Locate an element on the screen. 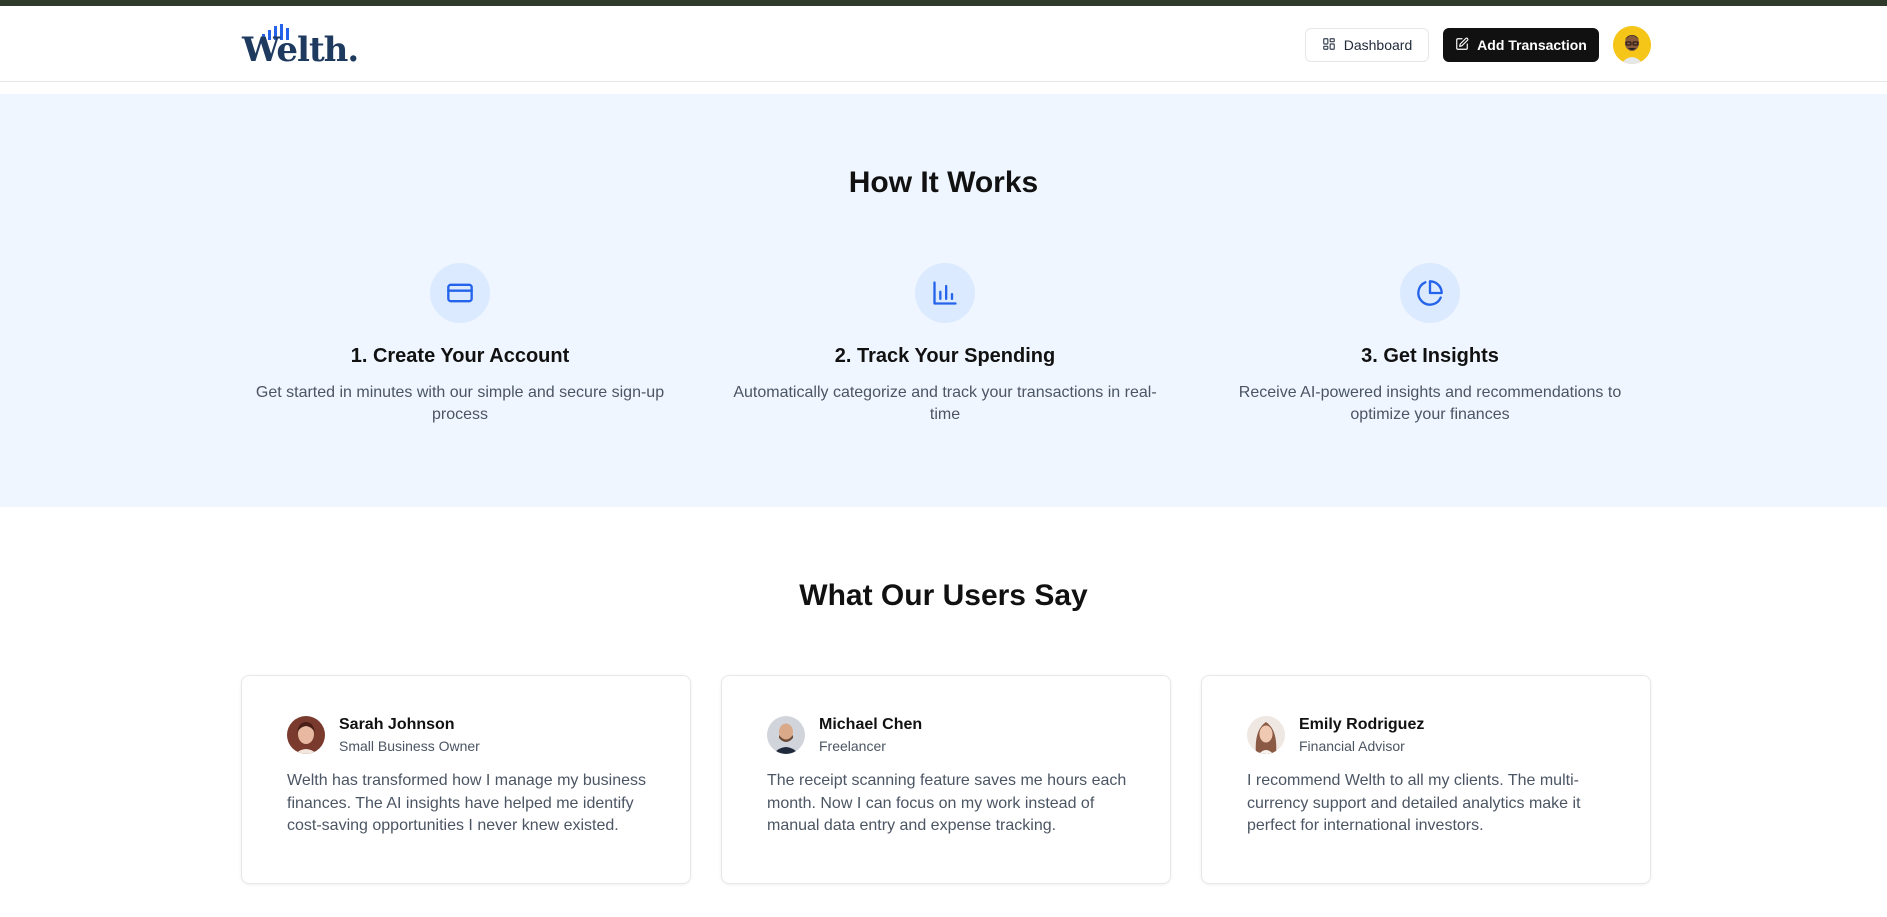 The height and width of the screenshot is (917, 1887). logo: Welth. is located at coordinates (300, 47).